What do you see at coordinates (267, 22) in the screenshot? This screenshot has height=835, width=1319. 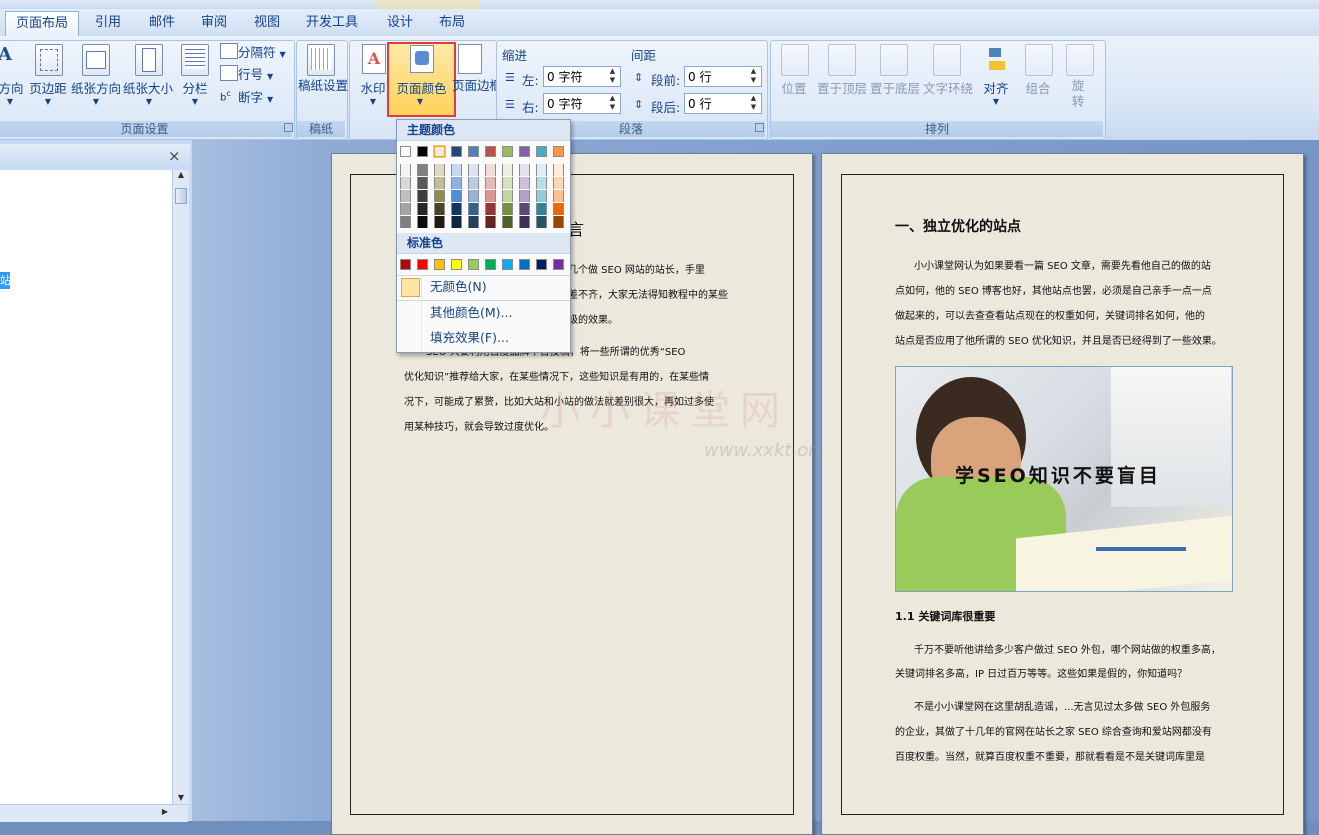 I see `tab-view: 视图` at bounding box center [267, 22].